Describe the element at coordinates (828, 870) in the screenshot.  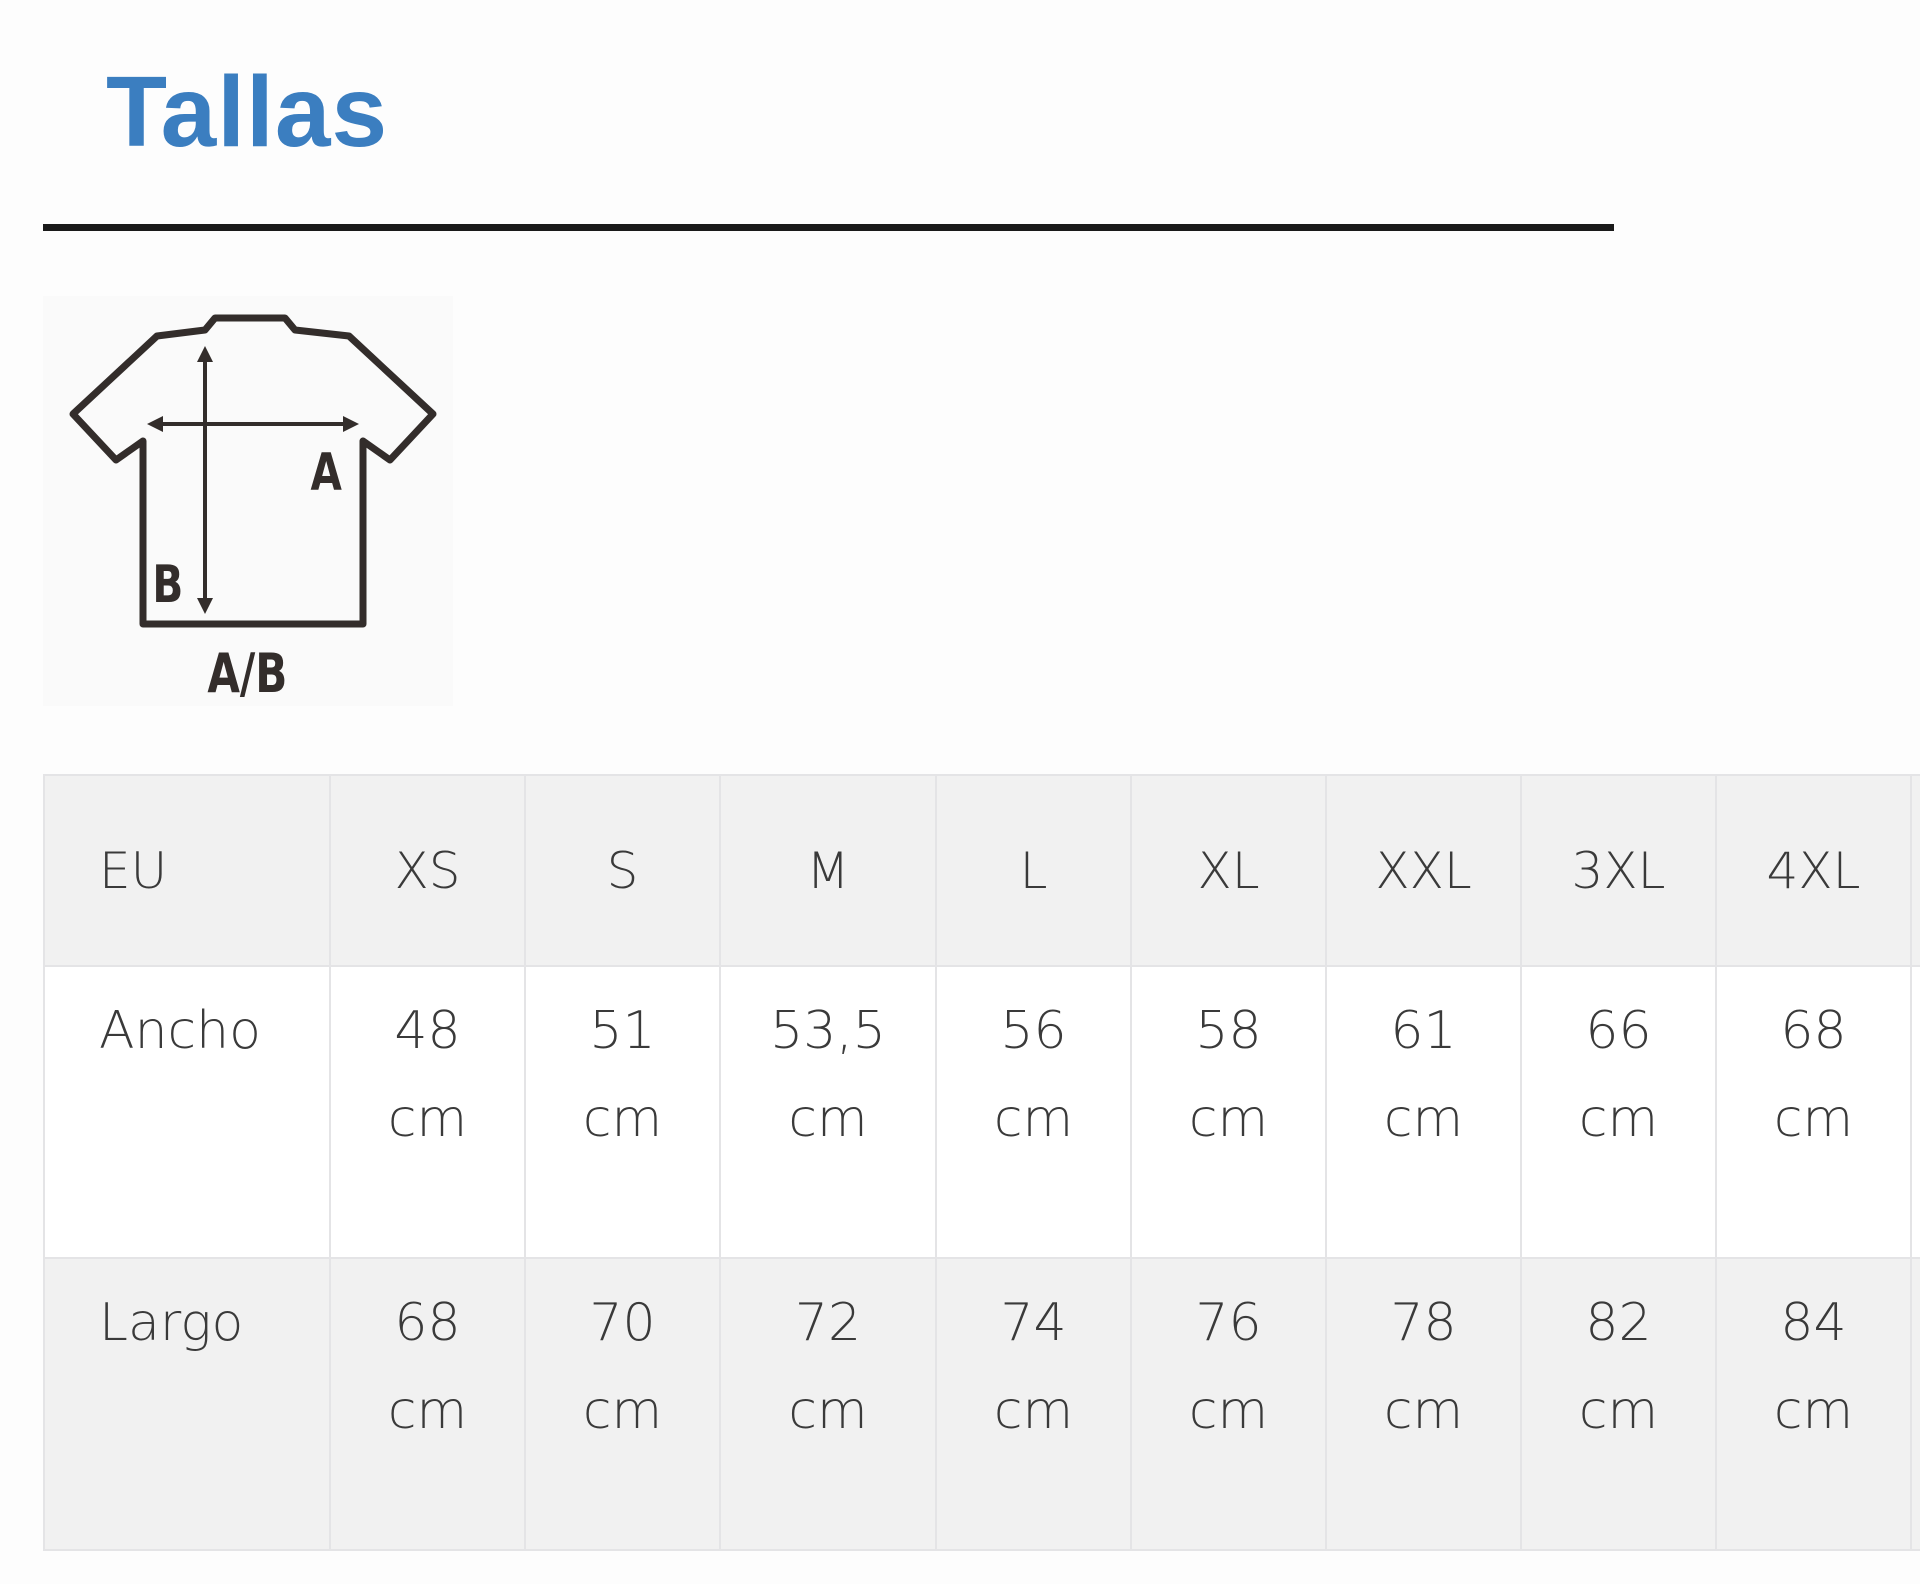
I see `header-cell-m: M` at that location.